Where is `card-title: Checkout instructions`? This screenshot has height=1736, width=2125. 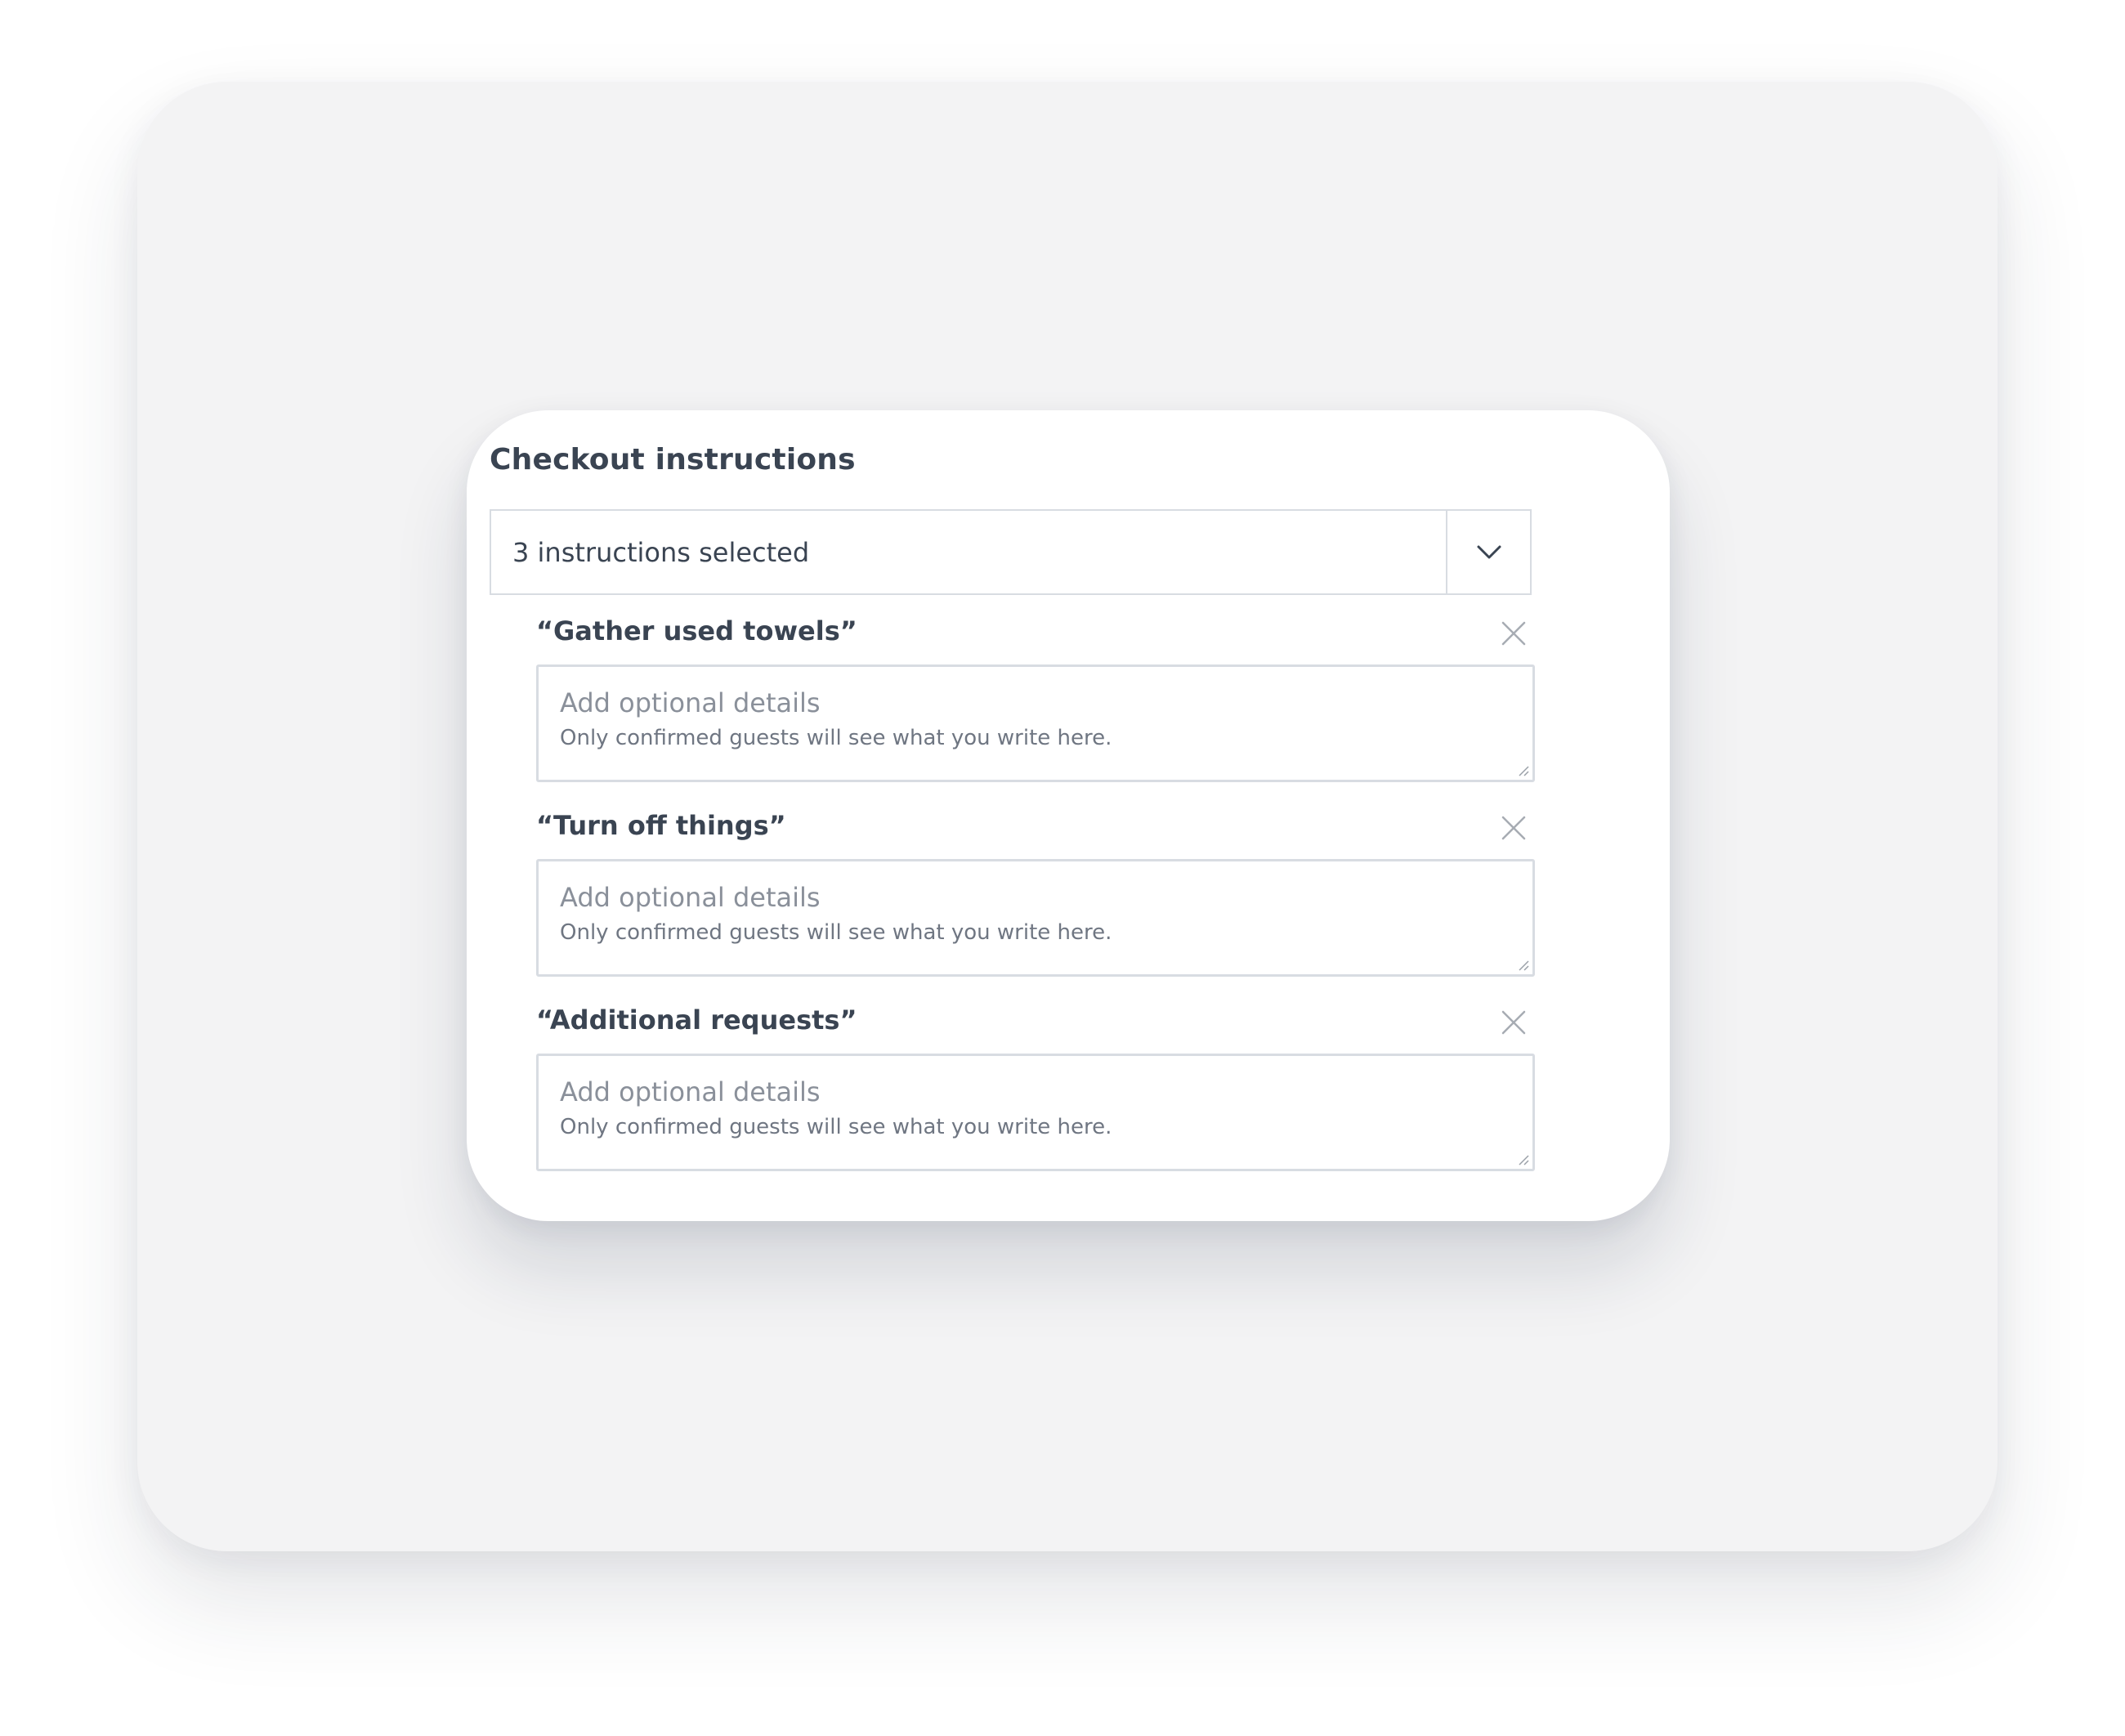
card-title: Checkout instructions is located at coordinates (673, 460).